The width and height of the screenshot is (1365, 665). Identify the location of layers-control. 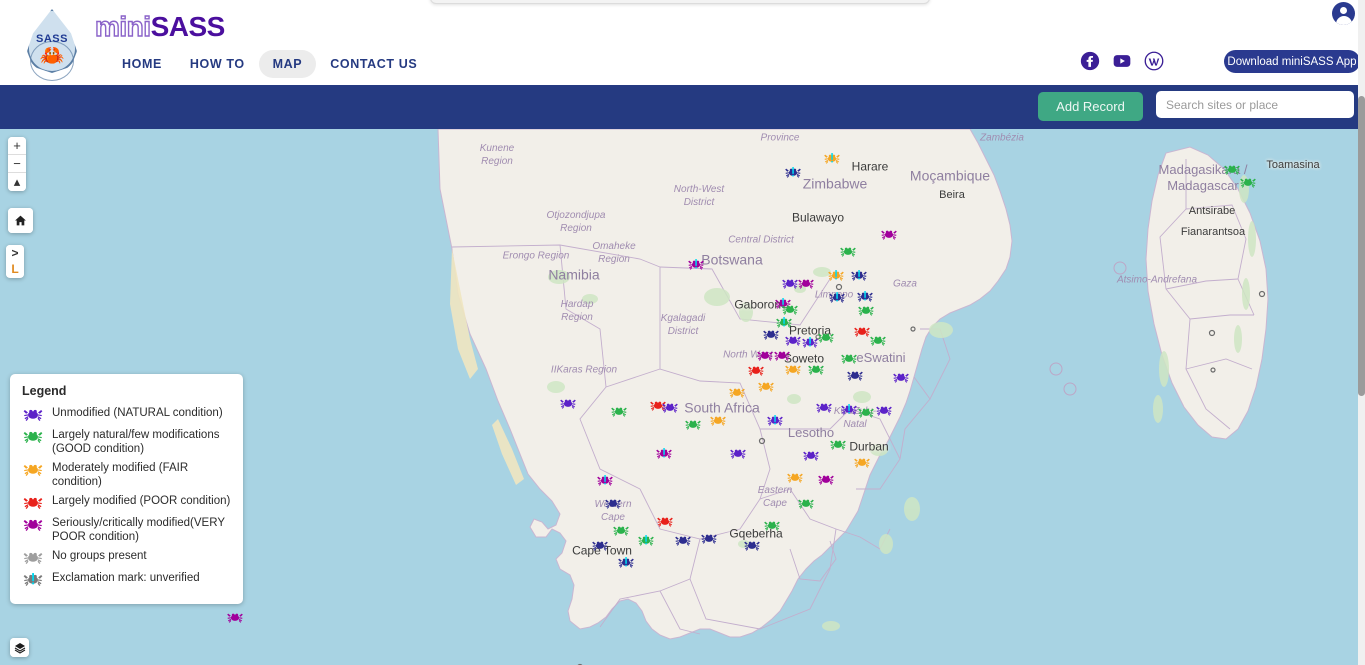
(19, 647).